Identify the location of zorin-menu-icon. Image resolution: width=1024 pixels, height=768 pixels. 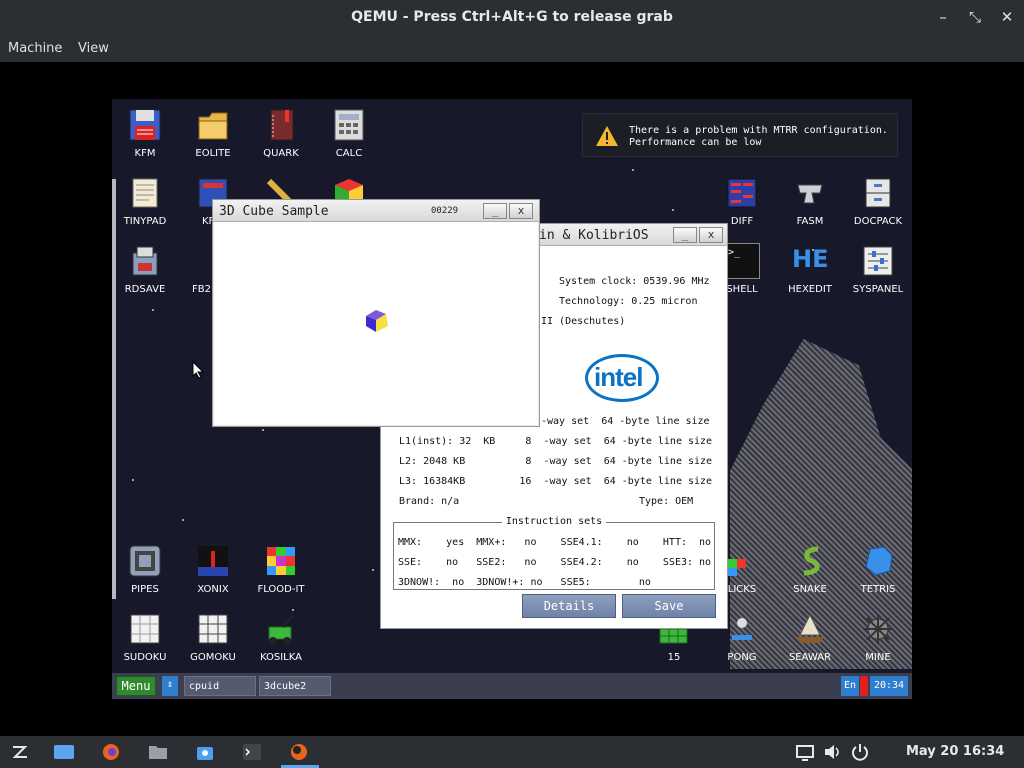
(20, 752).